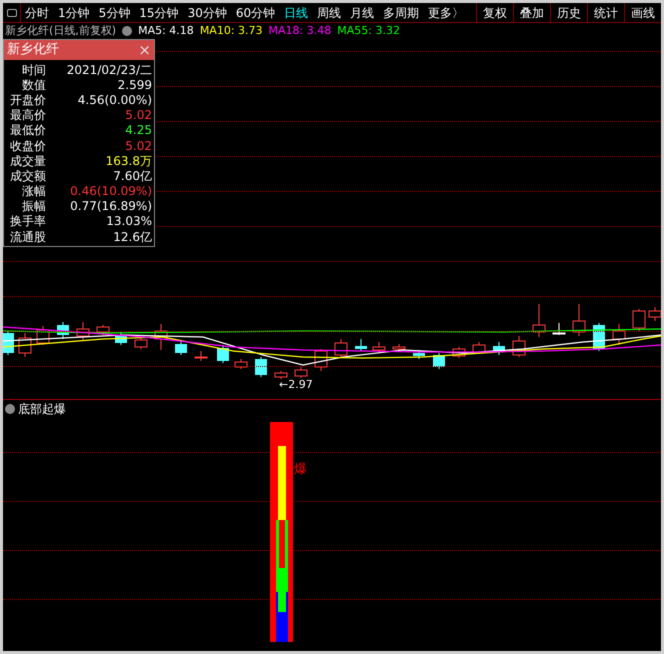 The width and height of the screenshot is (664, 654). I want to click on field-label: 最低价, so click(27, 131).